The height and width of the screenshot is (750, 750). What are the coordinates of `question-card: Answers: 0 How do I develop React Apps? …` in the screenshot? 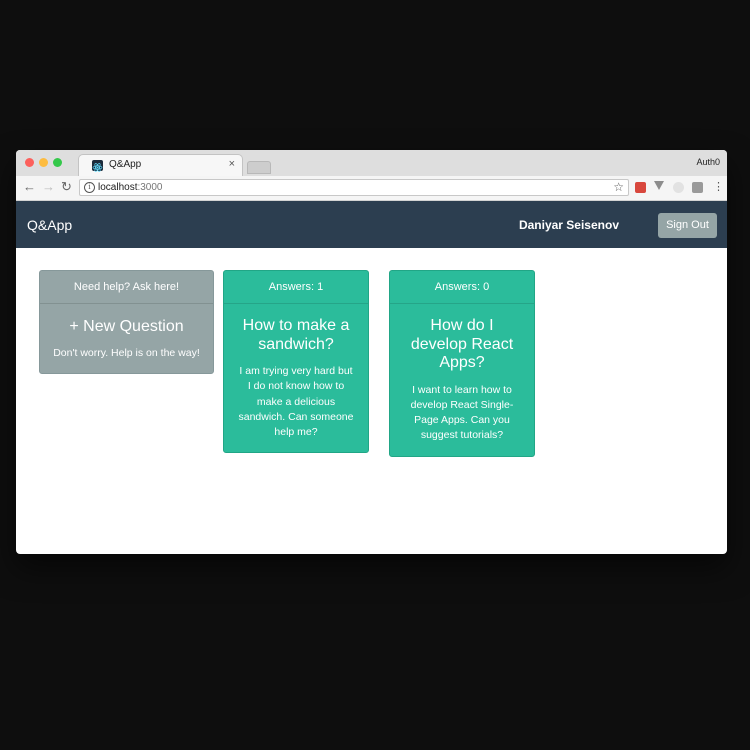 It's located at (462, 363).